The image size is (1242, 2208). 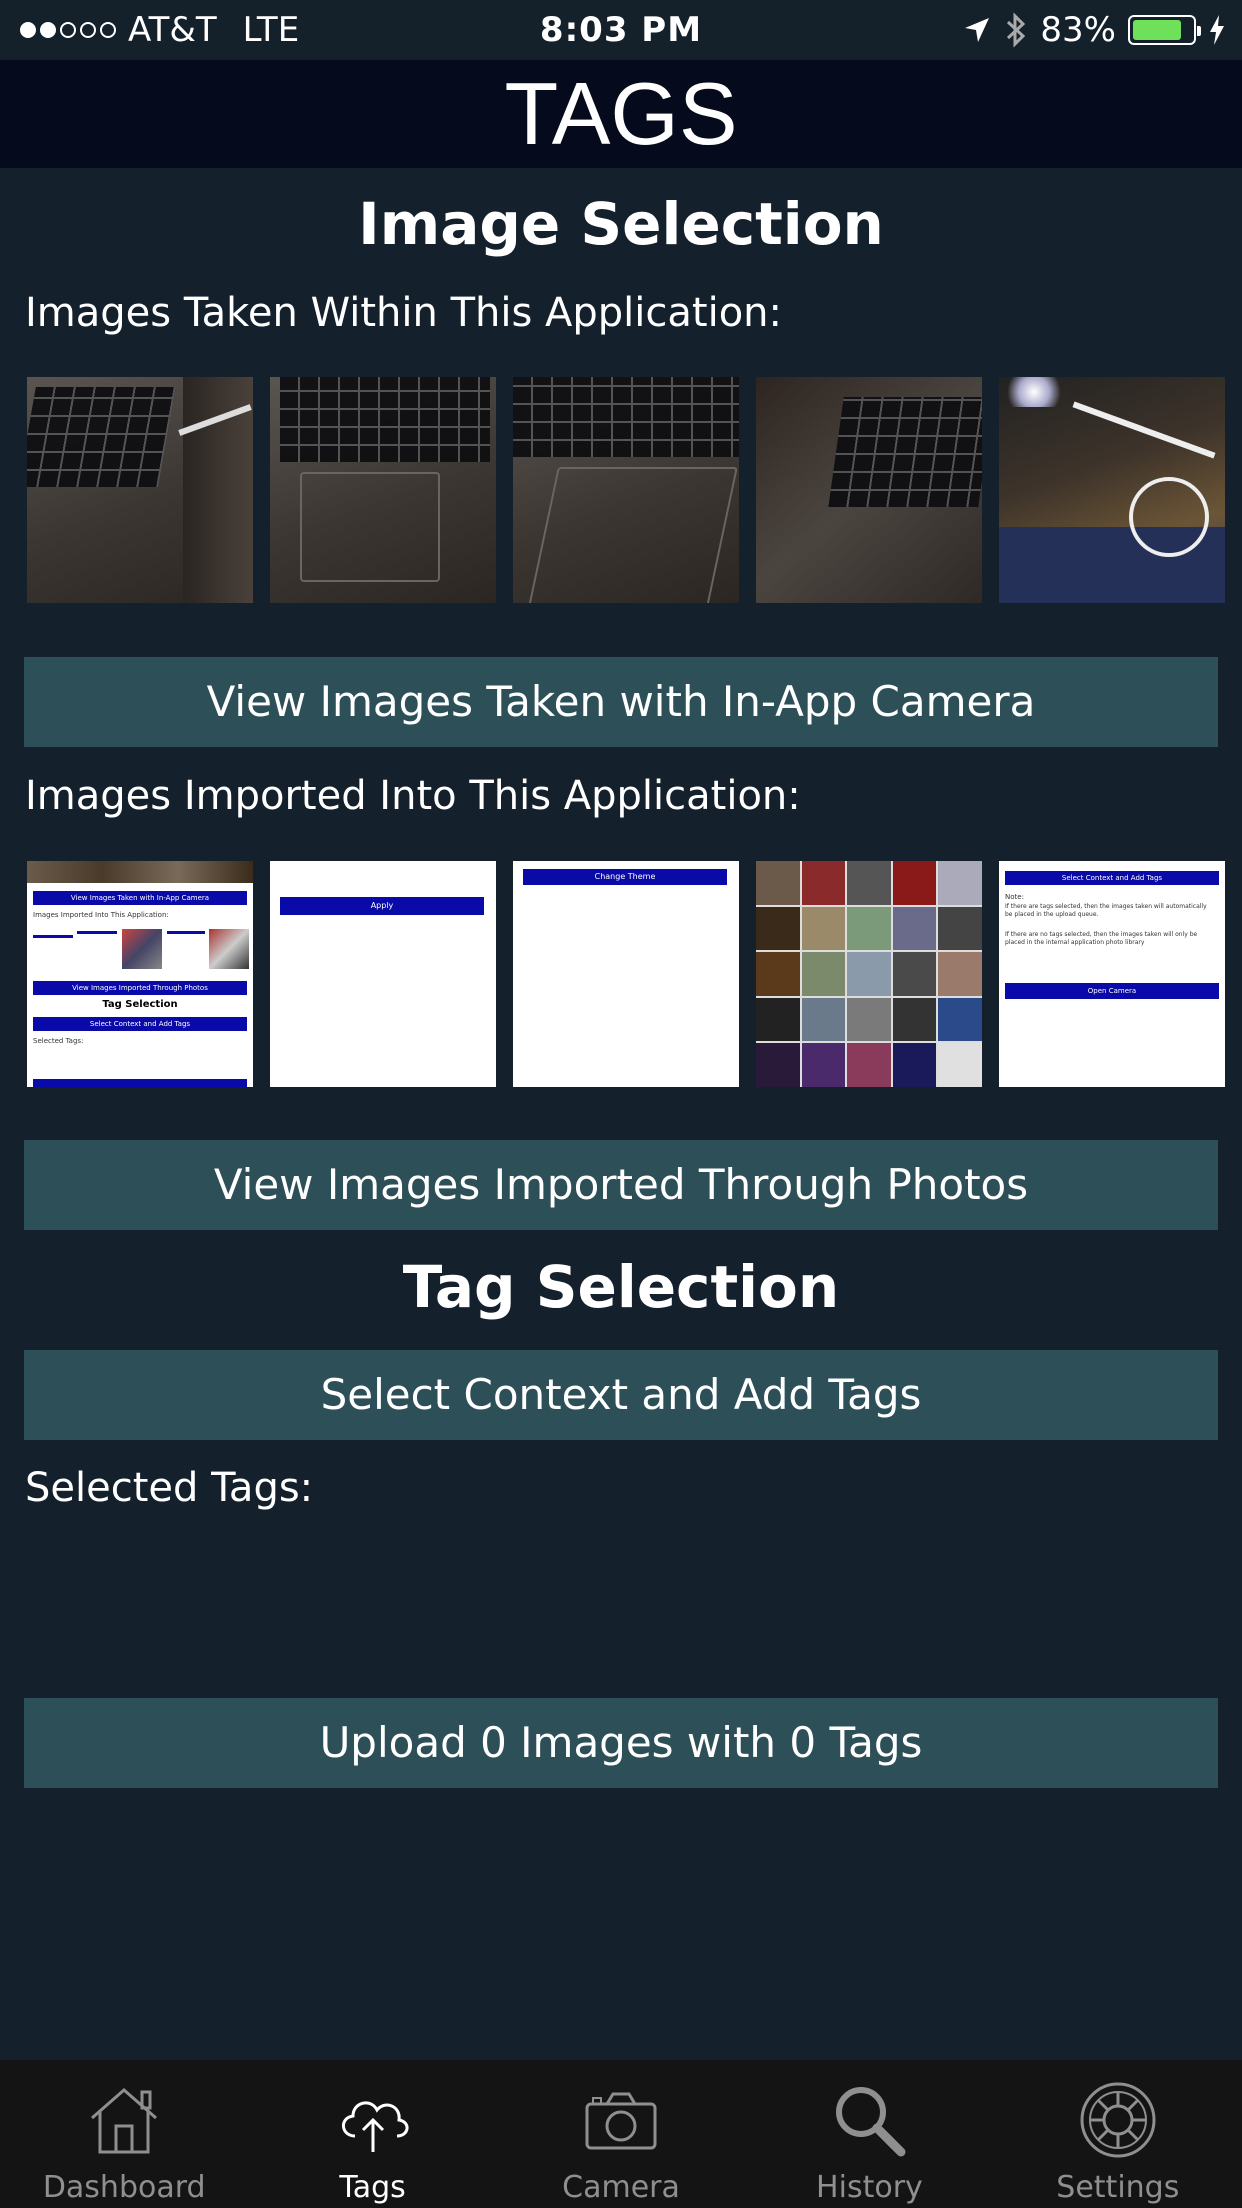 I want to click on tab-history: History, so click(x=869, y=2134).